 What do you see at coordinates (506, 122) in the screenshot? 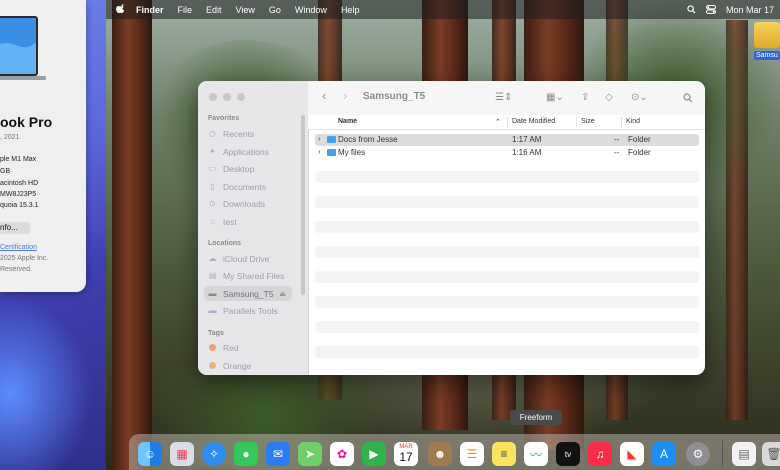
I see `column-headers: Name ⌃ Date Modified Size Kind` at bounding box center [506, 122].